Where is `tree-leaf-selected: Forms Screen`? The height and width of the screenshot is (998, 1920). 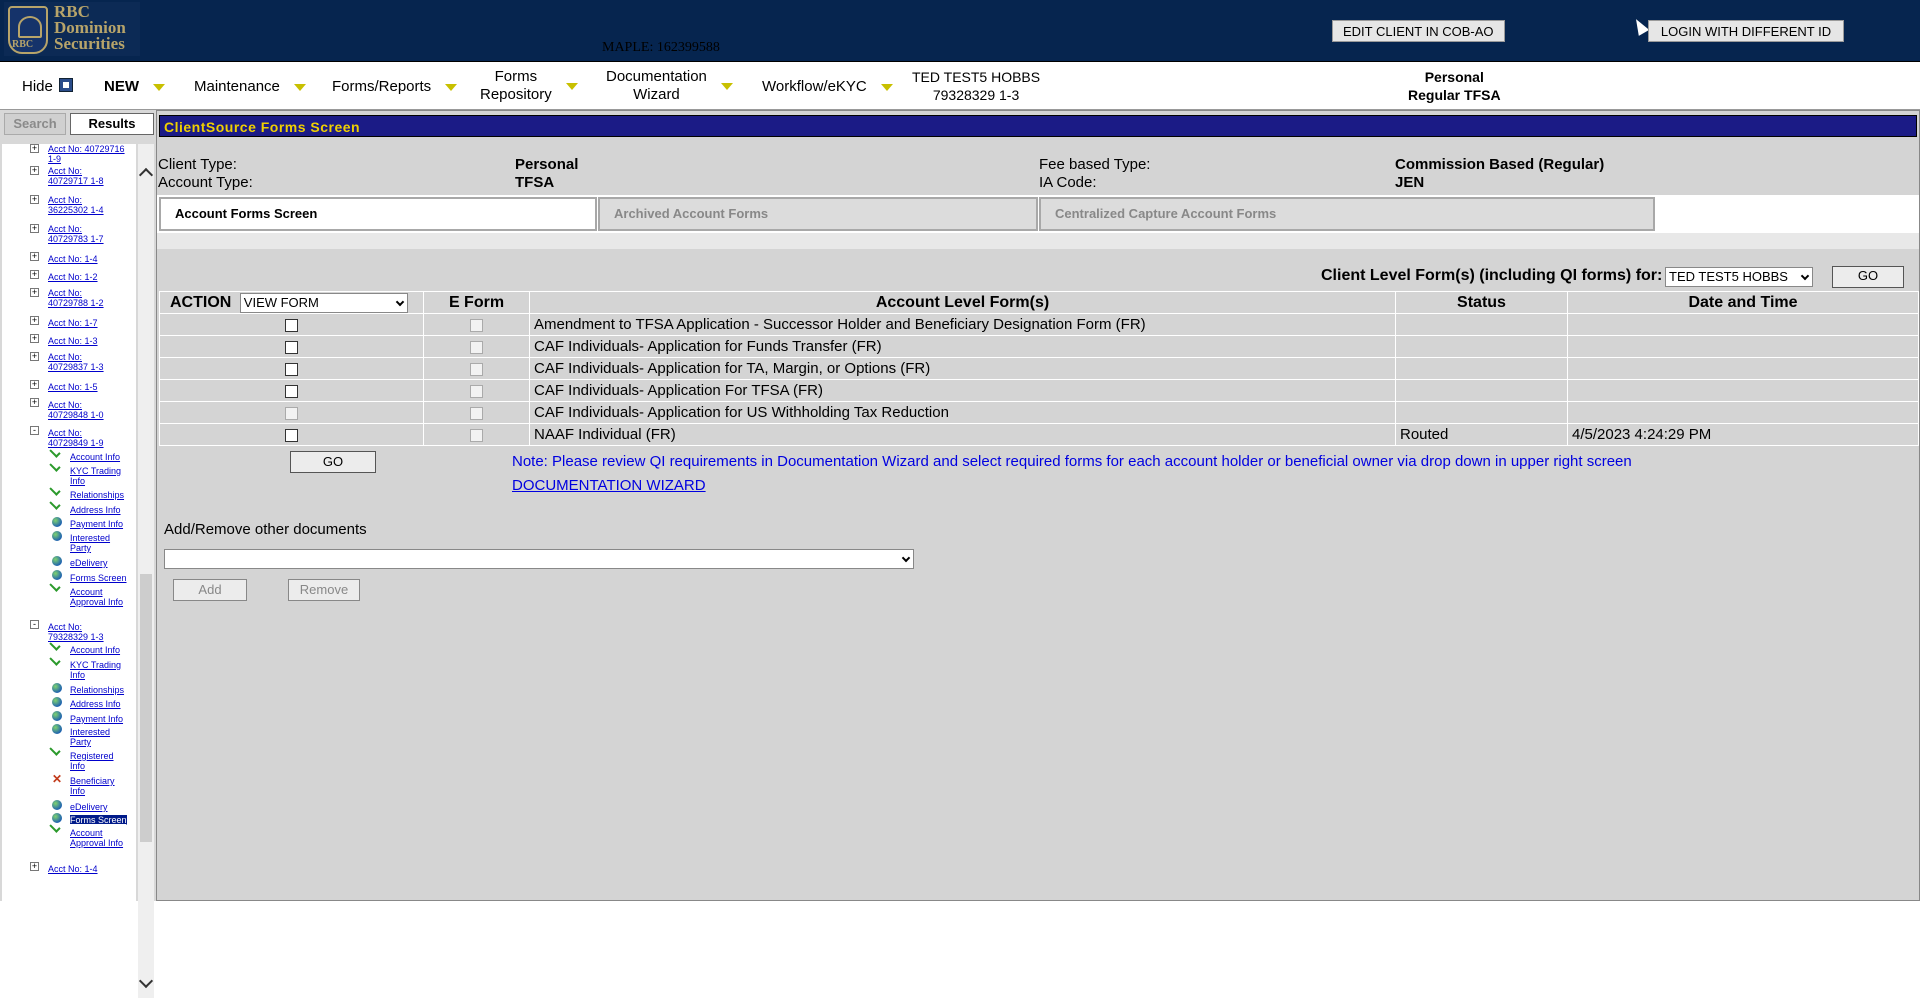 tree-leaf-selected: Forms Screen is located at coordinates (98, 820).